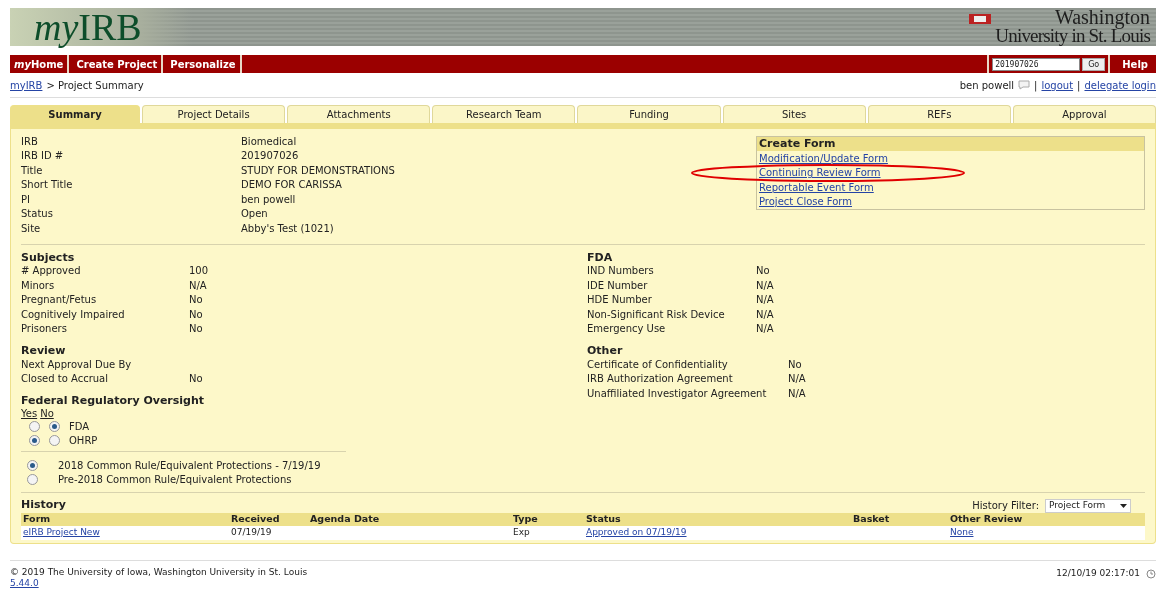 Image resolution: width=1166 pixels, height=606 pixels. I want to click on tab: Project Details, so click(214, 114).